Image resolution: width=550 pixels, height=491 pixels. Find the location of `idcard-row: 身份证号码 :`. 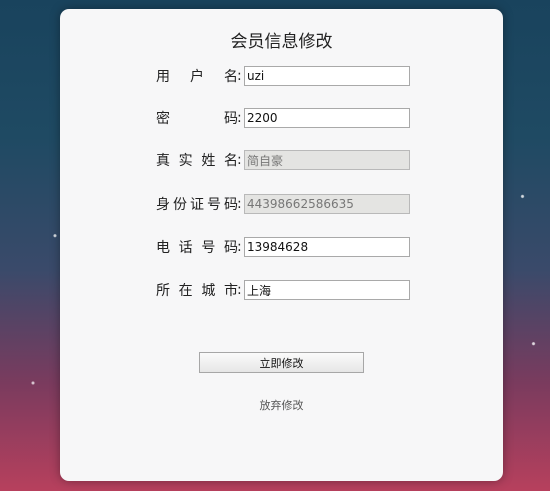

idcard-row: 身份证号码 : is located at coordinates (283, 204).